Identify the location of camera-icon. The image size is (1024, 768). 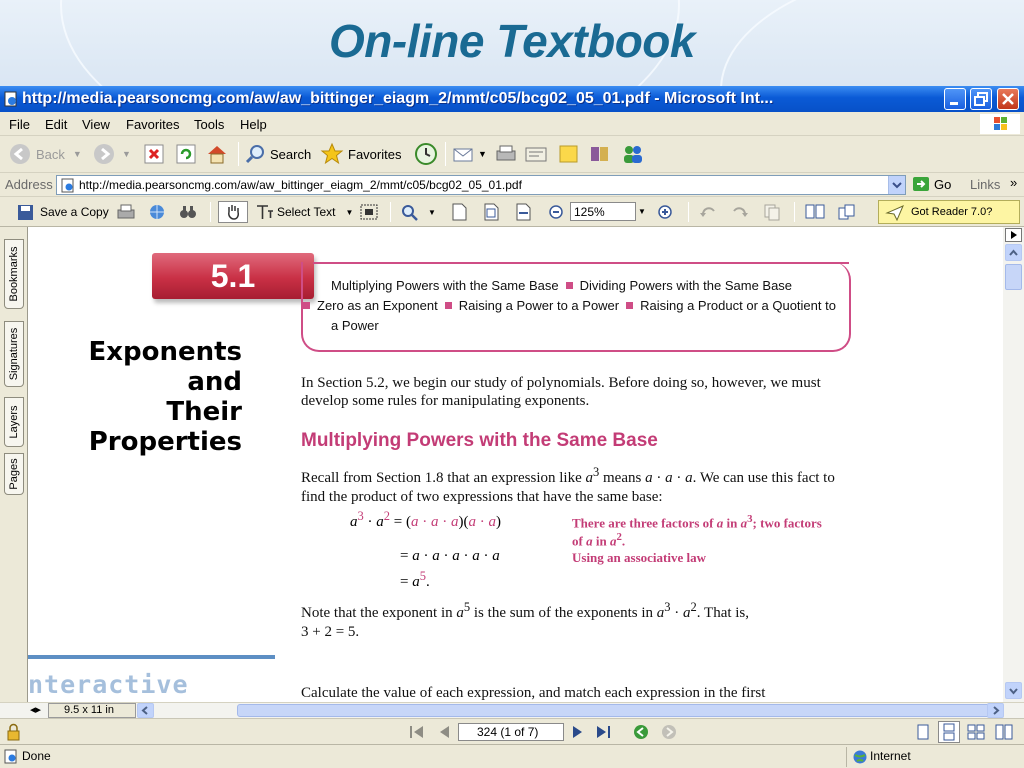
(369, 212).